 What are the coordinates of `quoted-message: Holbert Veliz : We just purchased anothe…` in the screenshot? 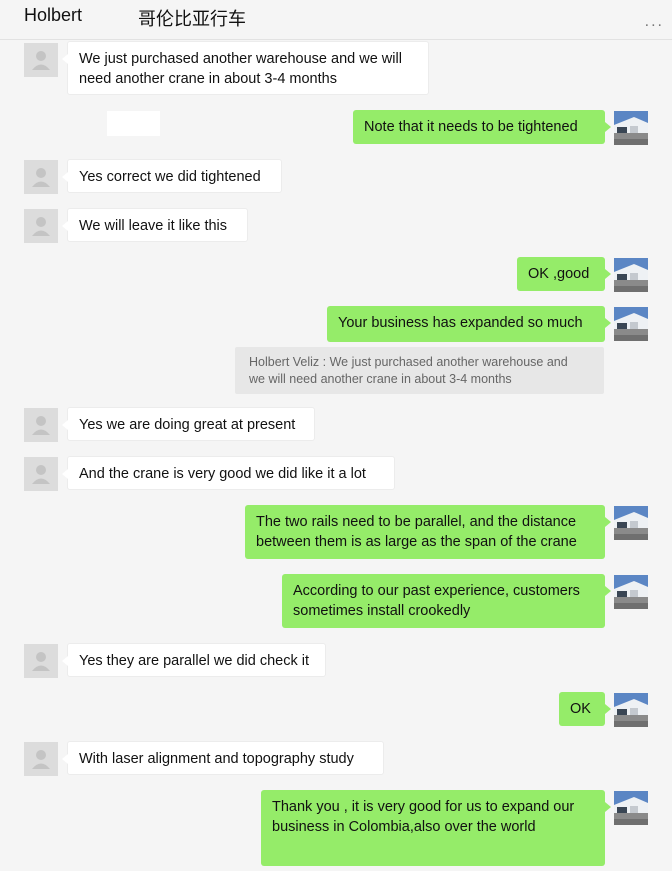 It's located at (419, 370).